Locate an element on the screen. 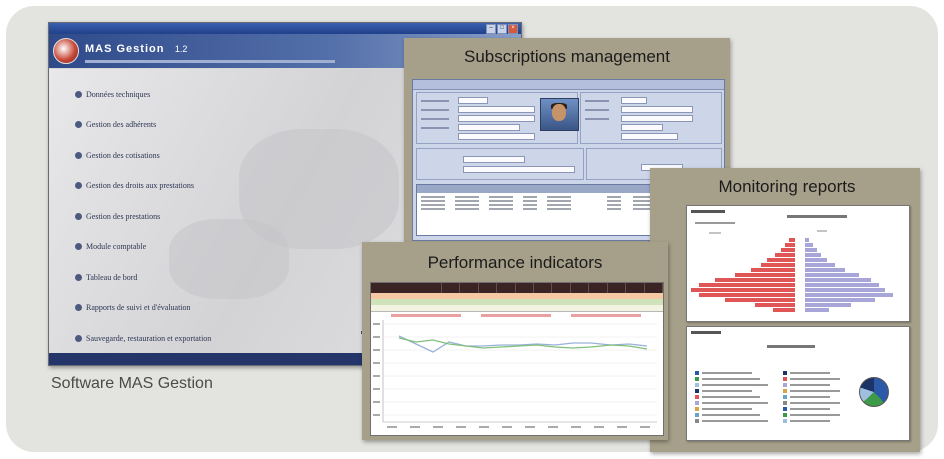 The height and width of the screenshot is (459, 944). distribution-report is located at coordinates (798, 383).